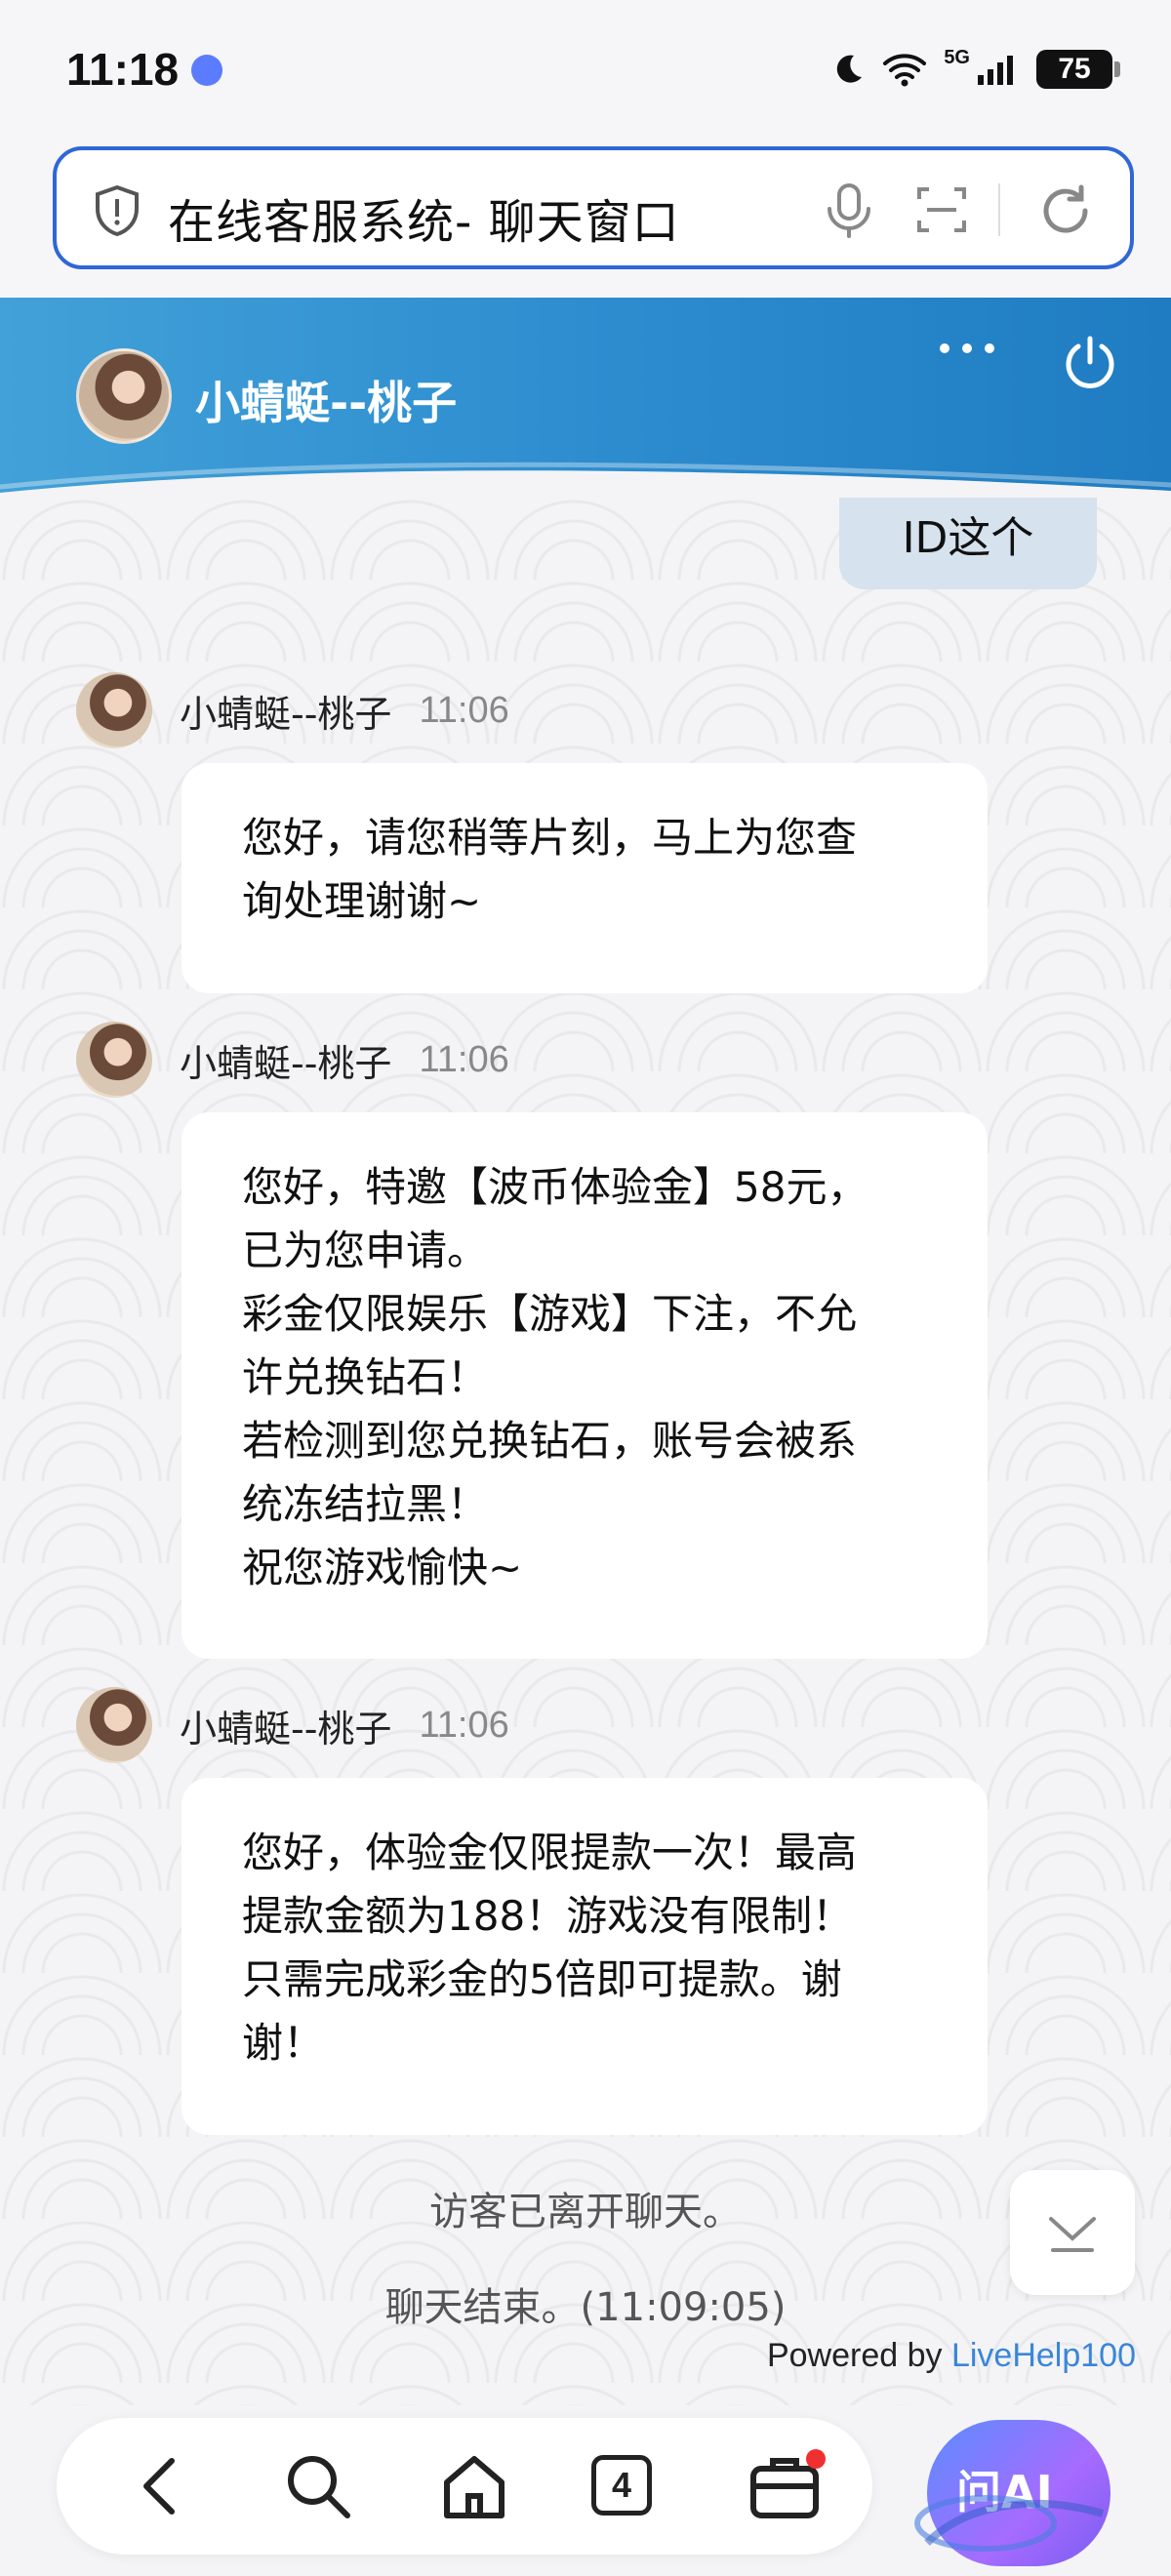 The image size is (1171, 2576). Describe the element at coordinates (850, 69) in the screenshot. I see `moon-icon` at that location.